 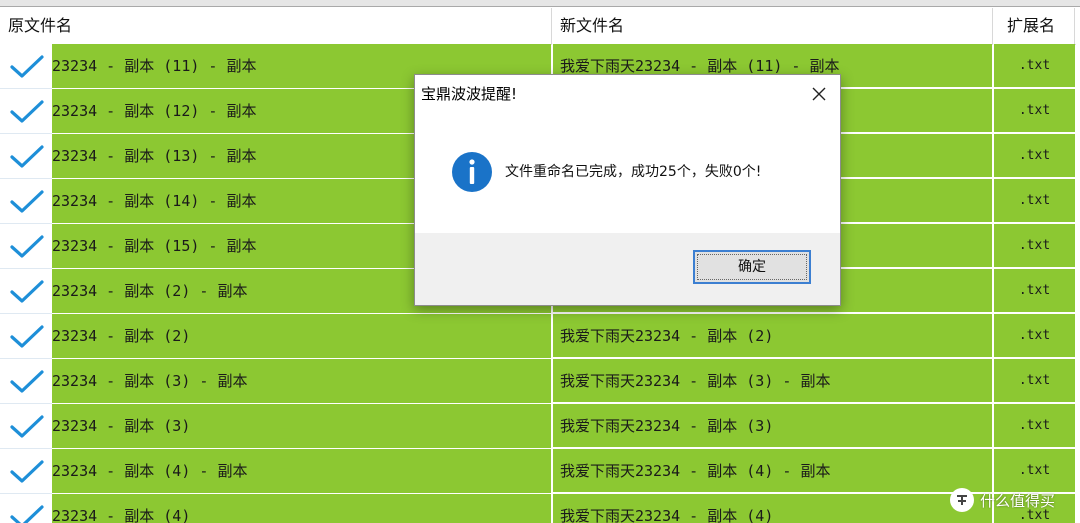 What do you see at coordinates (772, 426) in the screenshot?
I see `cell-new-name: 我爱下雨天23234 - 副本 (3)` at bounding box center [772, 426].